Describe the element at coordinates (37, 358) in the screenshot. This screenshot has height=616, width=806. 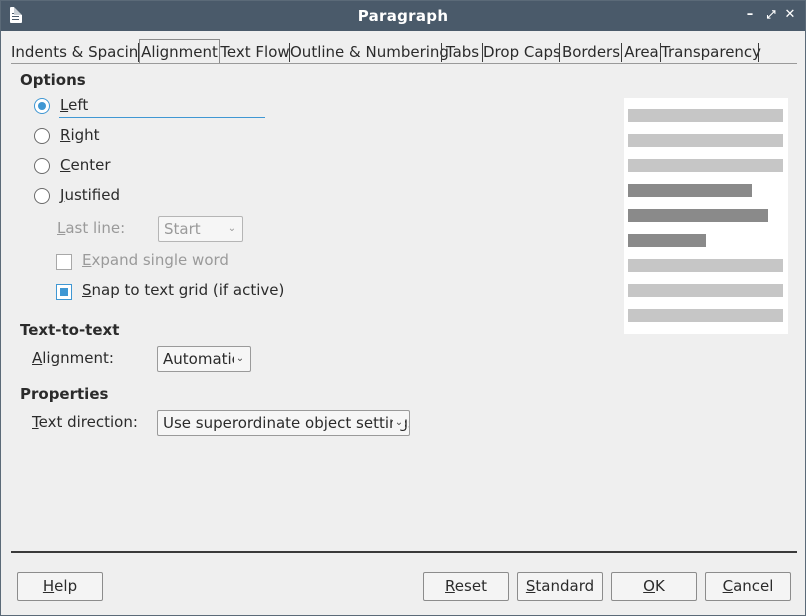
I see `mnemonic: A` at that location.